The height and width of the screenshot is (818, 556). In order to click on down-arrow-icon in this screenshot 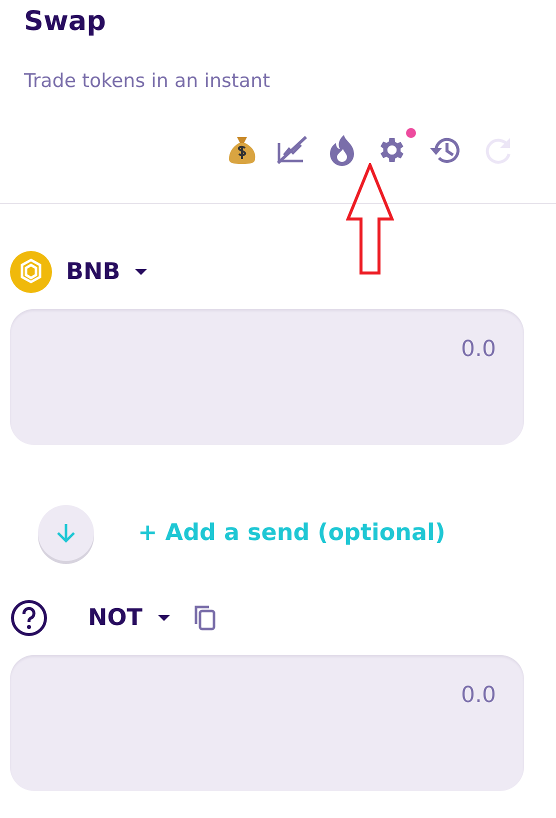, I will do `click(66, 533)`.